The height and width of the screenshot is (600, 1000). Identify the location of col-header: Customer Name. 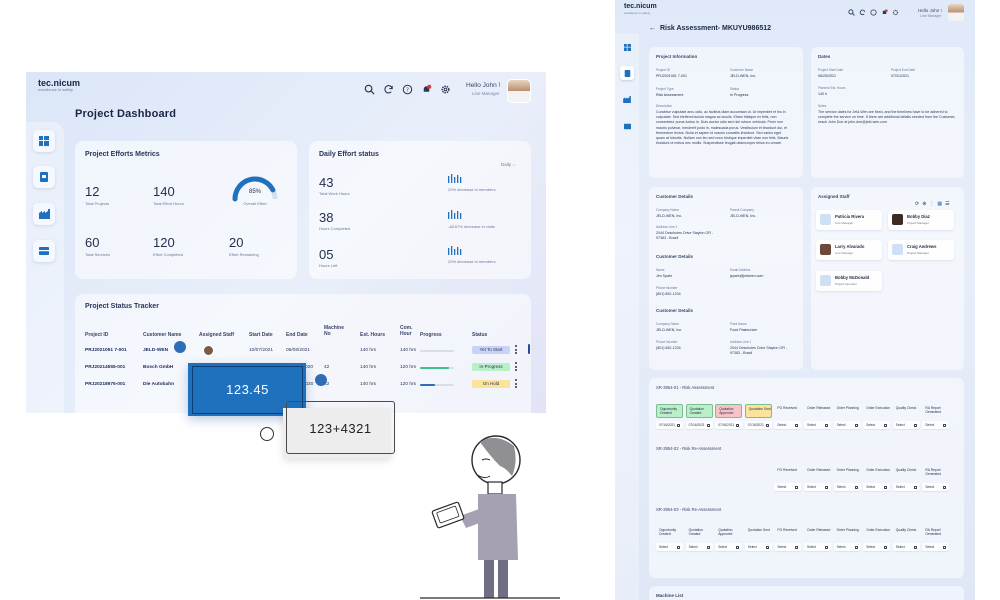
(162, 335).